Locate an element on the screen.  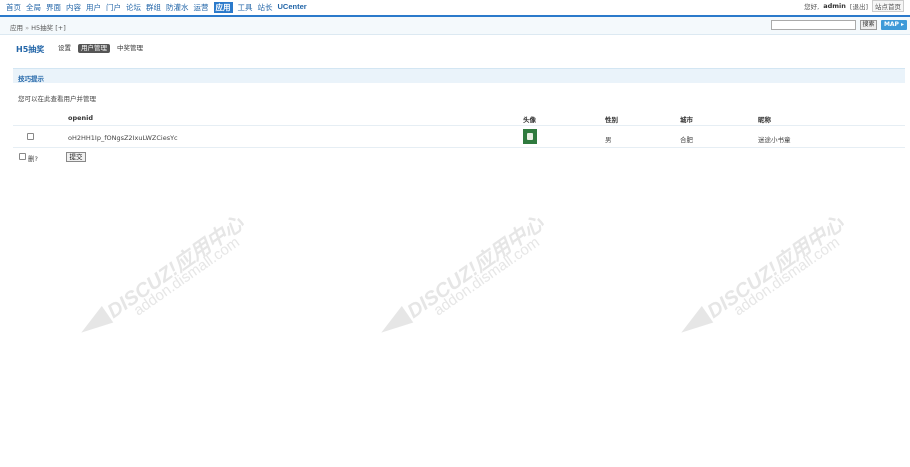
nav-apps: 应用 is located at coordinates (223, 7).